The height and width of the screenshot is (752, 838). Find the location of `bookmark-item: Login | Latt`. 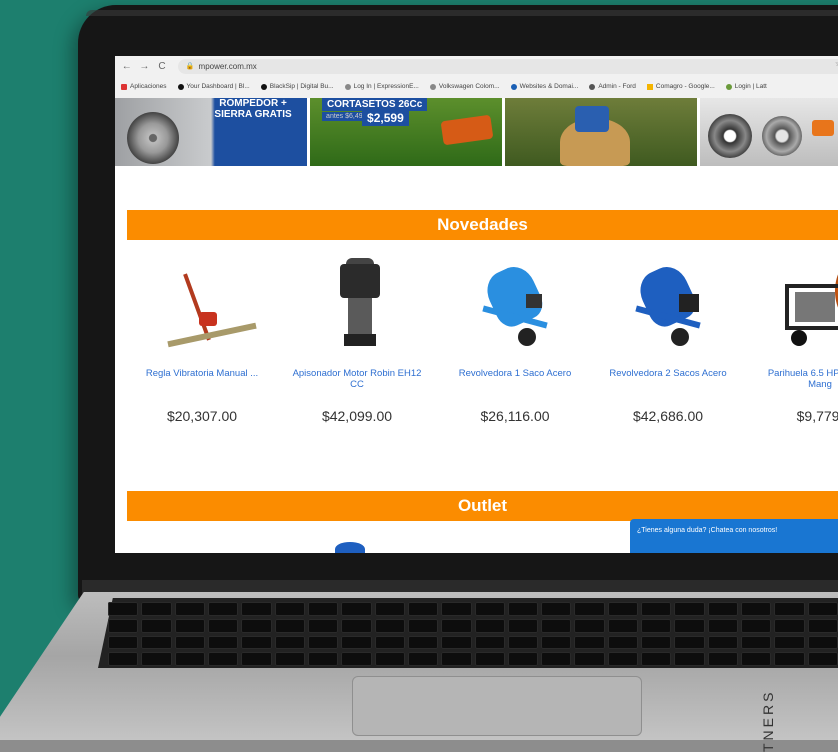

bookmark-item: Login | Latt is located at coordinates (746, 86).